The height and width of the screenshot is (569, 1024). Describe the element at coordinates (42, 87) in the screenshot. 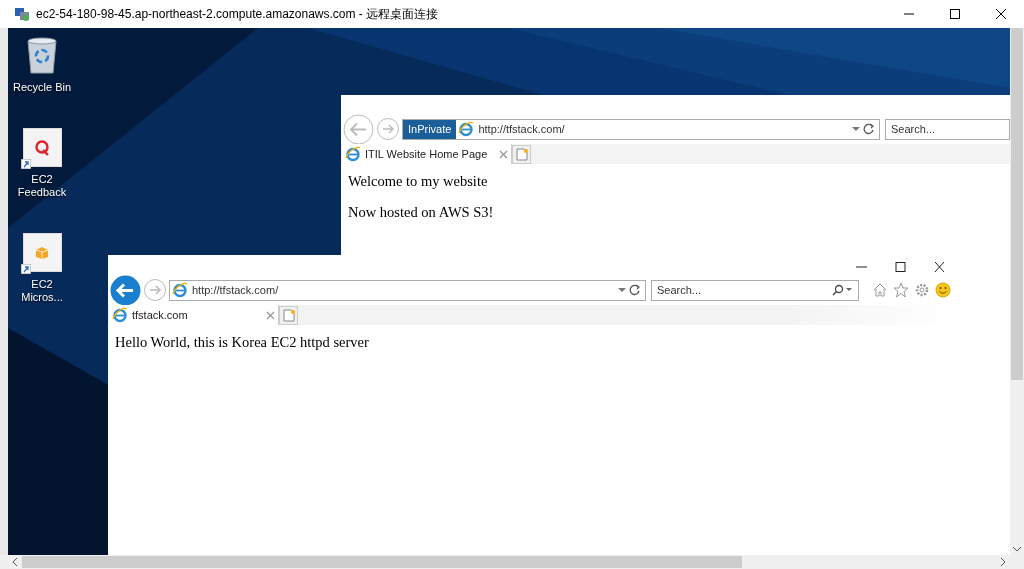

I see `desktop-icon-label: Recycle Bin` at that location.